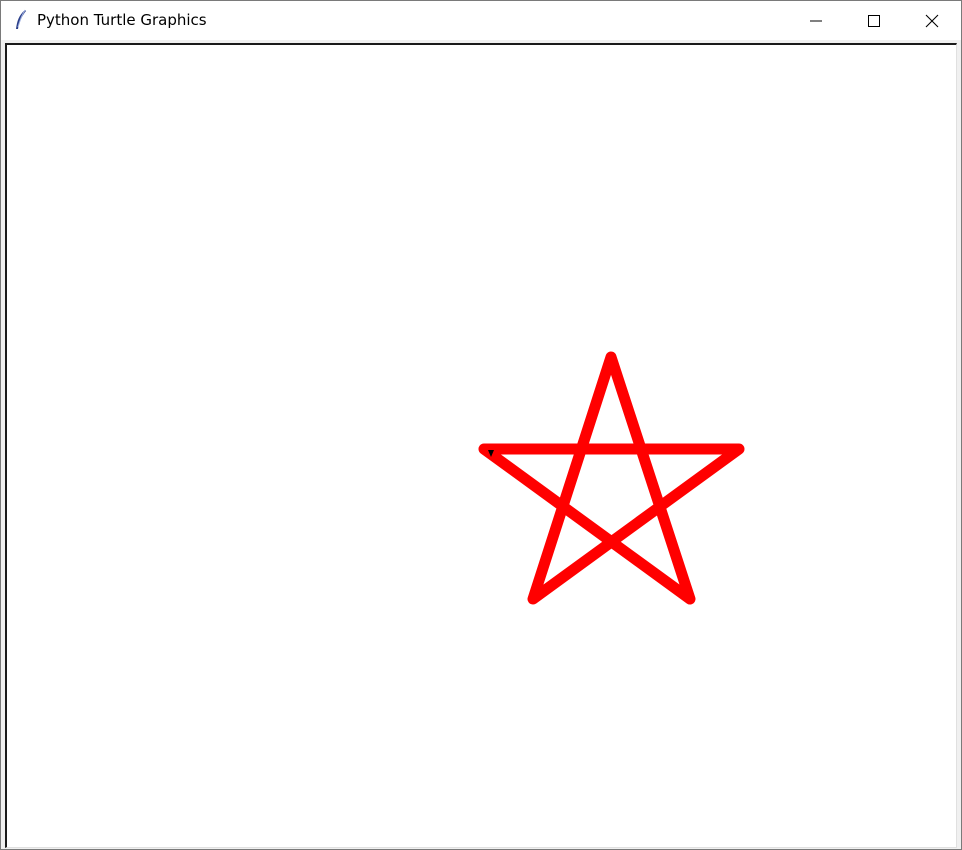 The width and height of the screenshot is (962, 850). I want to click on close-button, so click(932, 20).